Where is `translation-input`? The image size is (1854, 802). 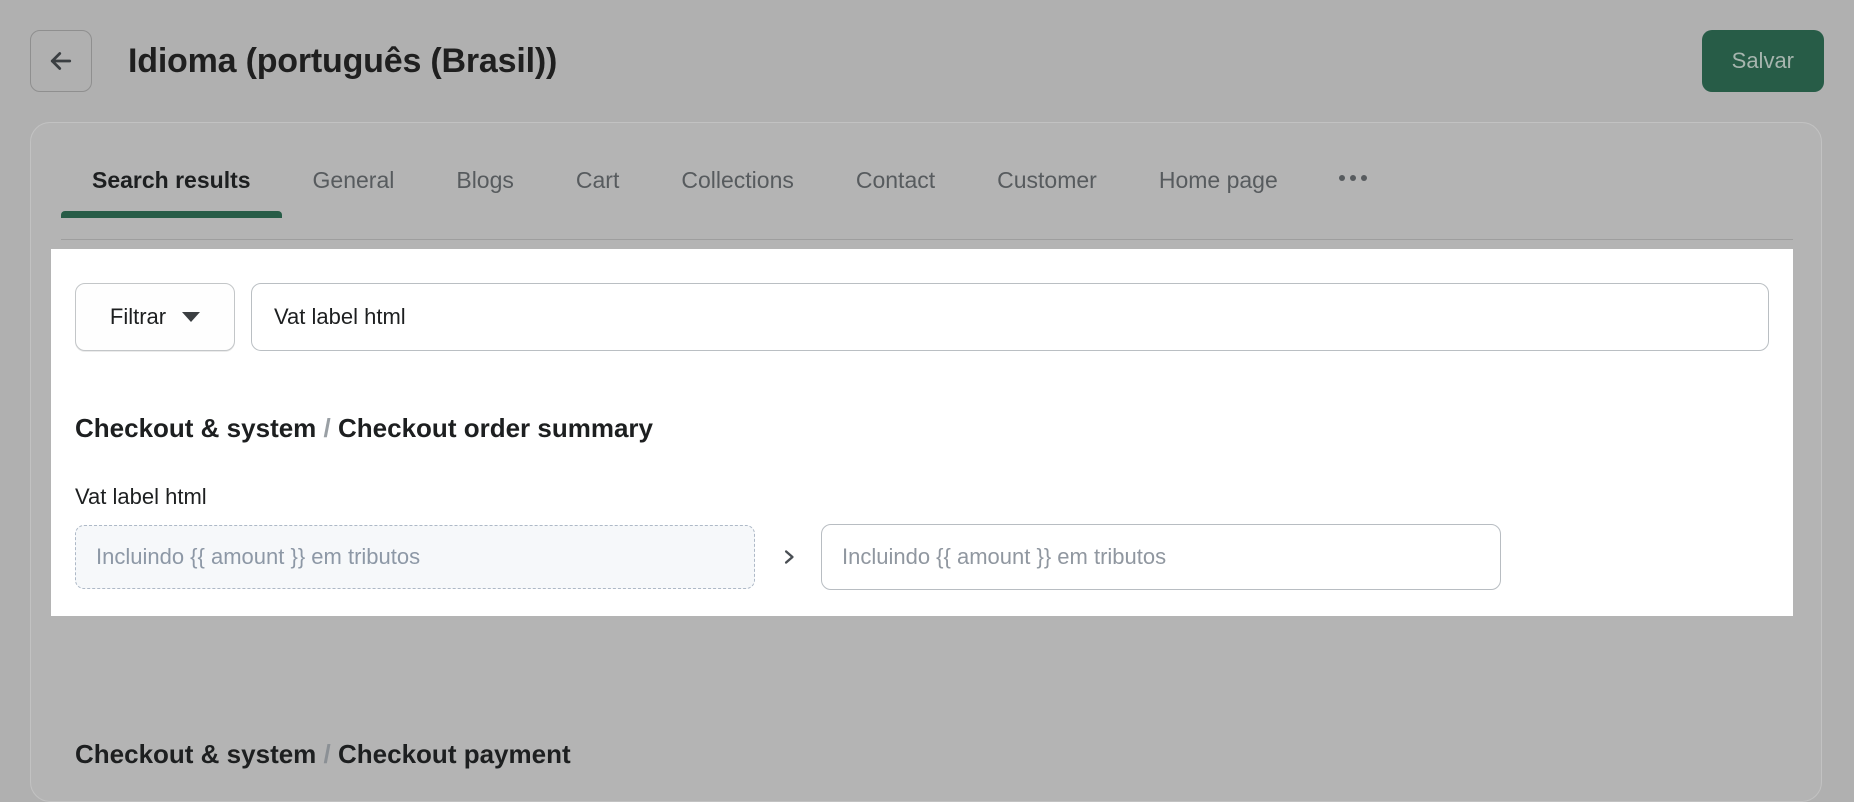
translation-input is located at coordinates (1161, 557).